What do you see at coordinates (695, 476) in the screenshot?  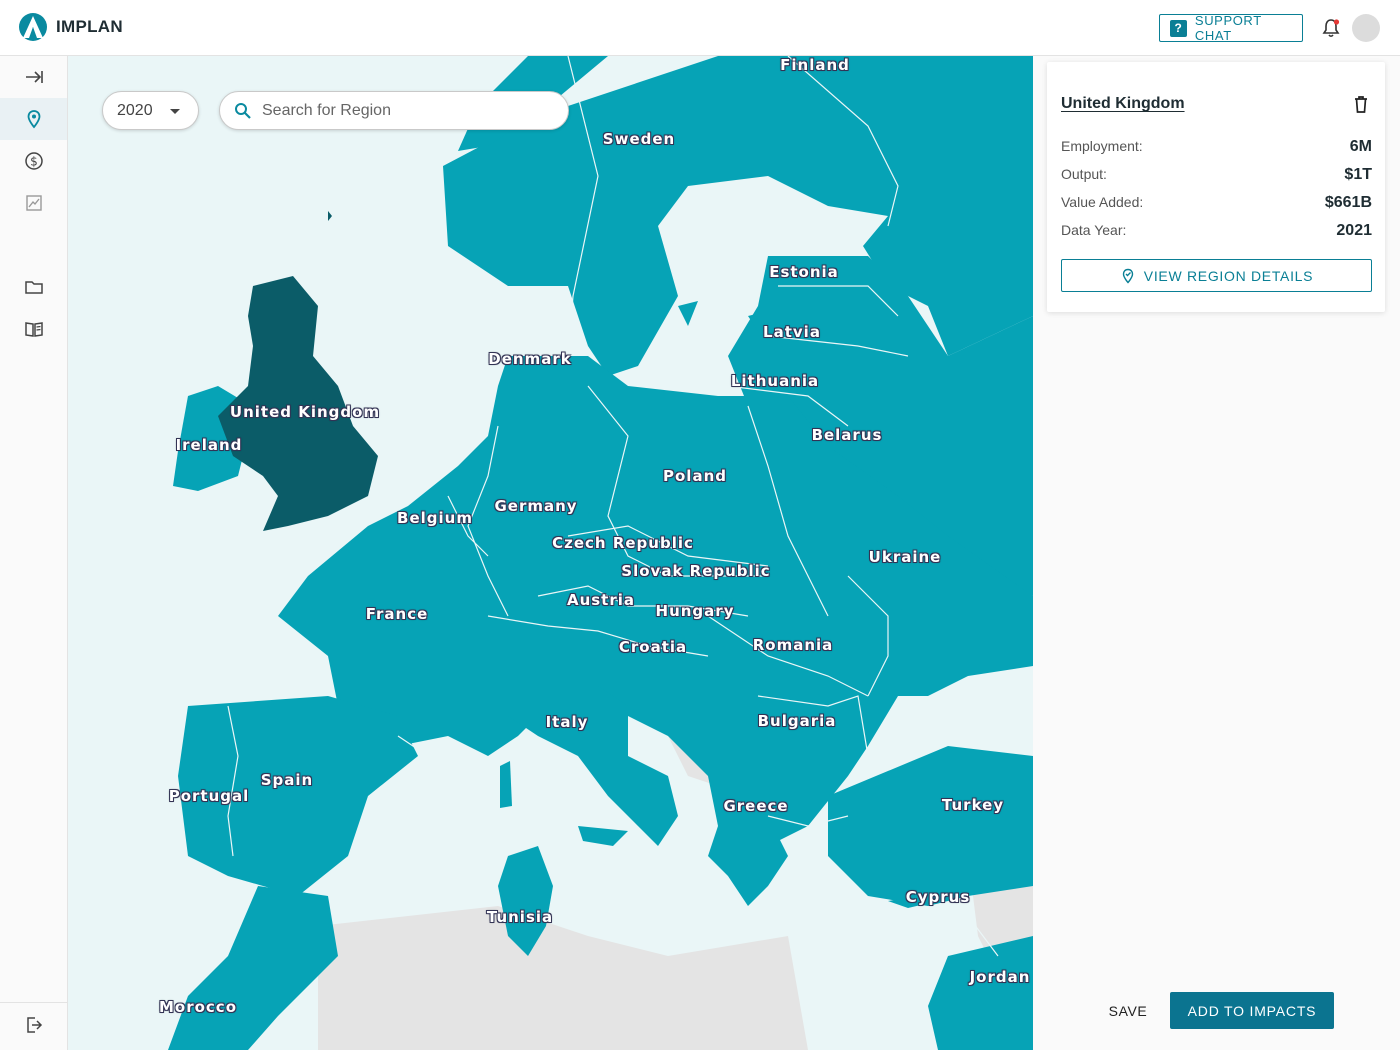 I see `label-poland: Poland` at bounding box center [695, 476].